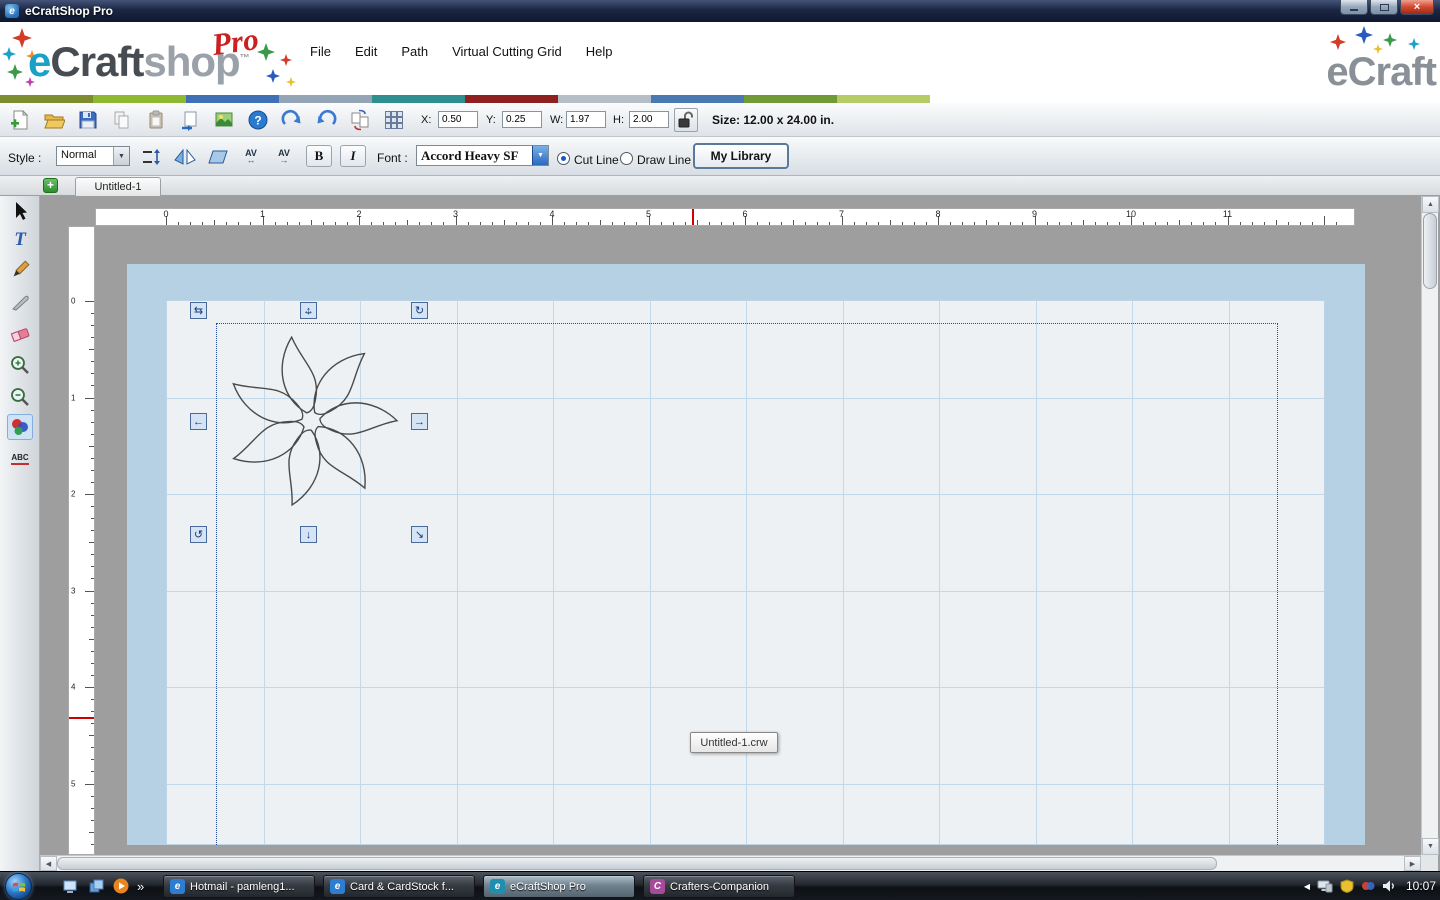 This screenshot has height=900, width=1440. I want to click on nudge-left-handle: ←, so click(198, 421).